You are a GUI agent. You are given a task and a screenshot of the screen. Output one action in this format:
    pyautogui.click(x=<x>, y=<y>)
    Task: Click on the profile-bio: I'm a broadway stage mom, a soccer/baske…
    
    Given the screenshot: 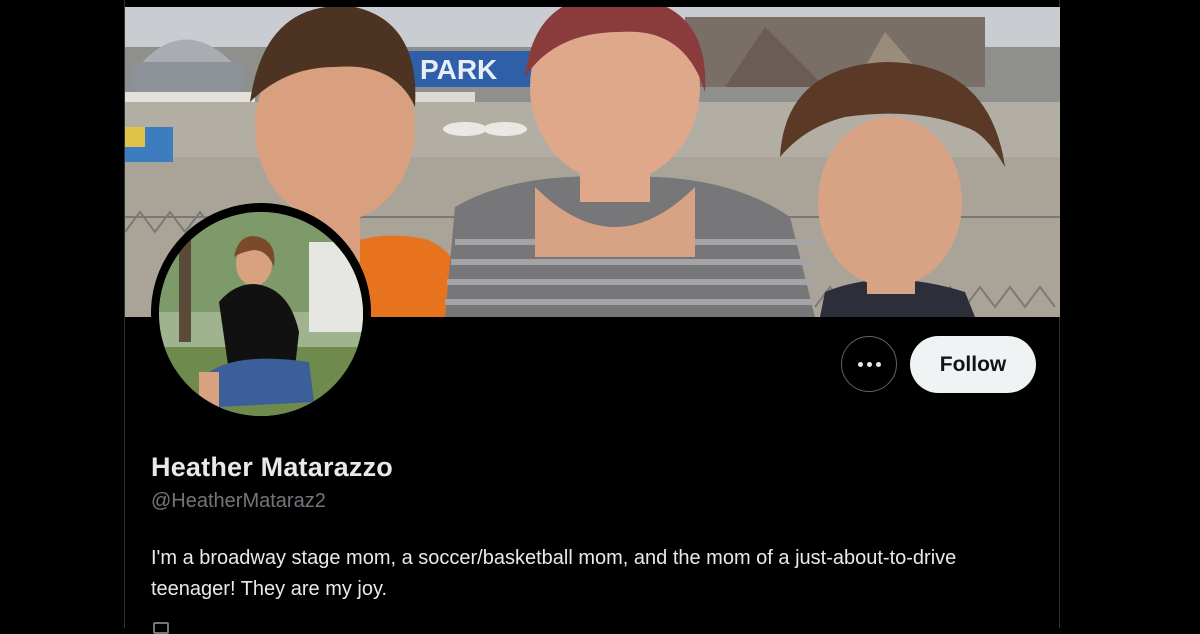 What is the action you would take?
    pyautogui.click(x=554, y=573)
    